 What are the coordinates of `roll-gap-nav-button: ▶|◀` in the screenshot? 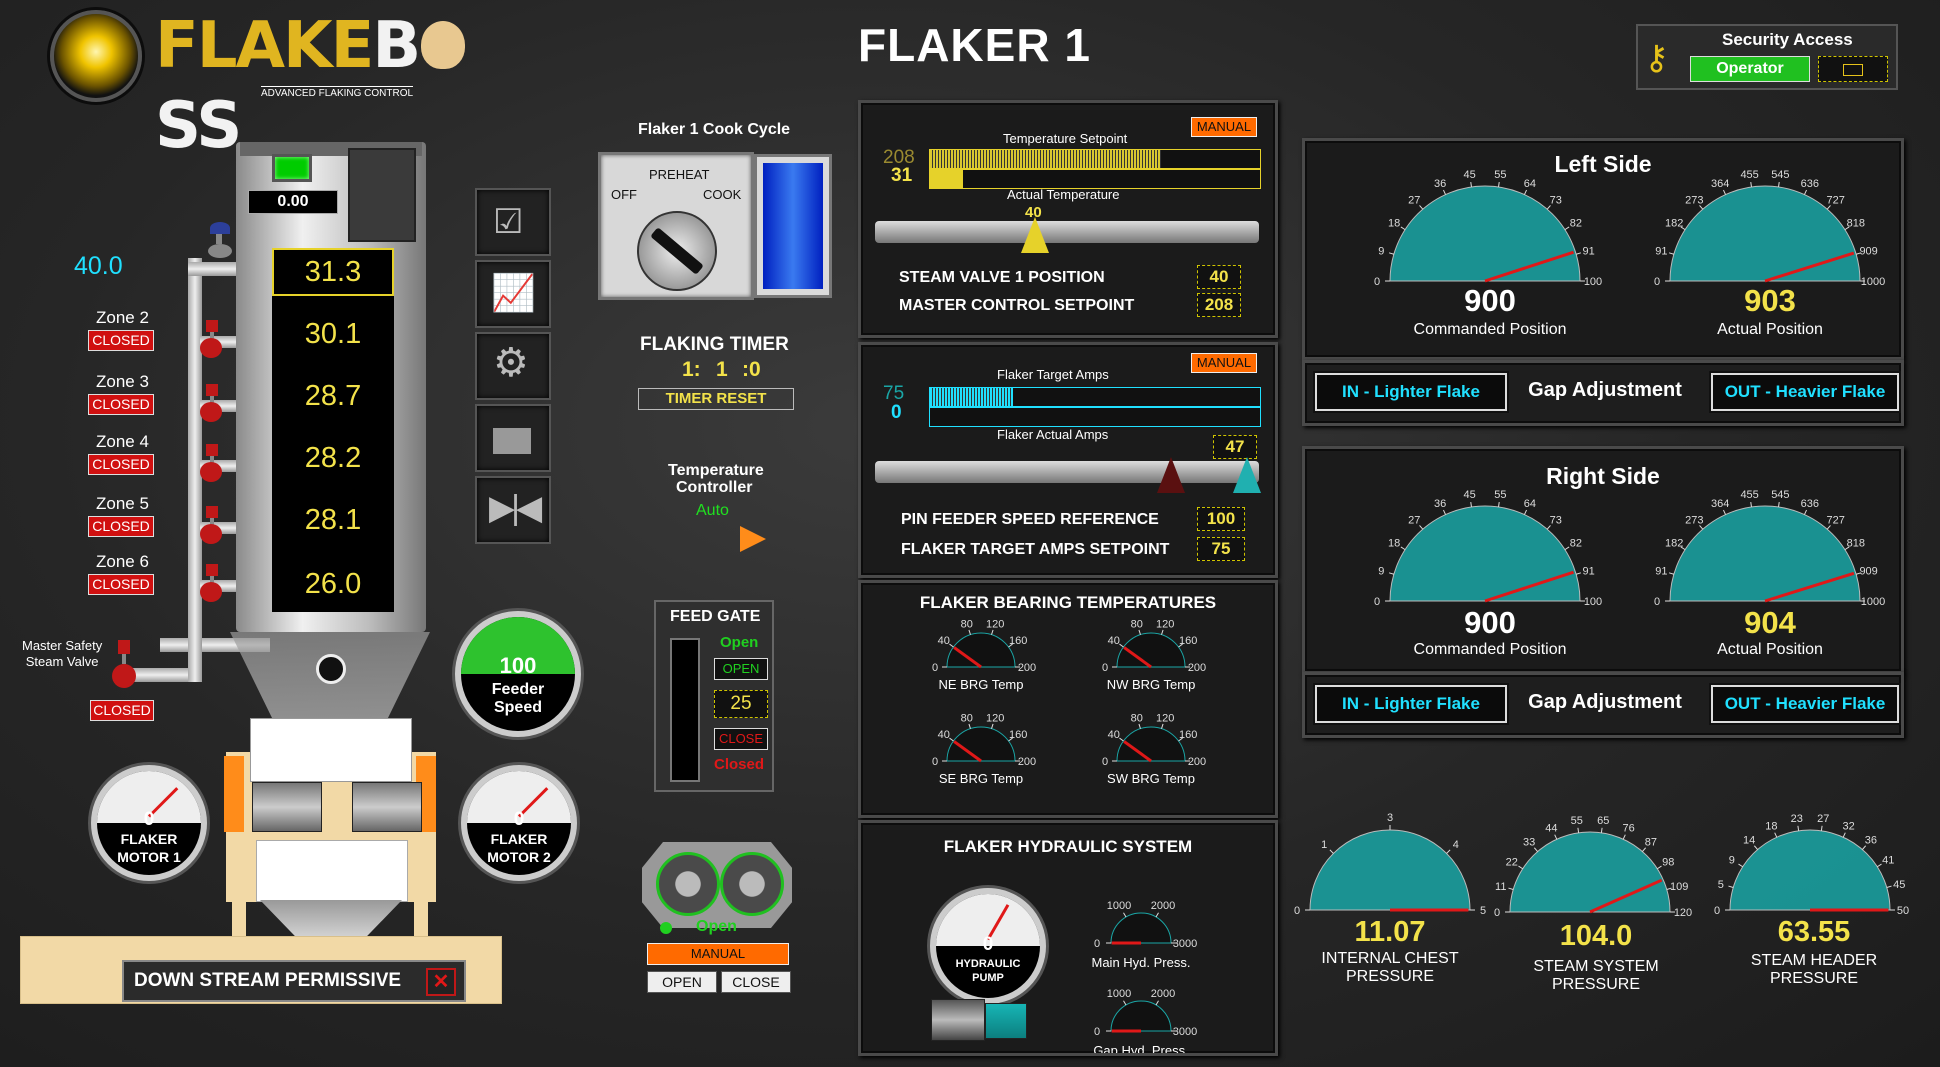 It's located at (513, 510).